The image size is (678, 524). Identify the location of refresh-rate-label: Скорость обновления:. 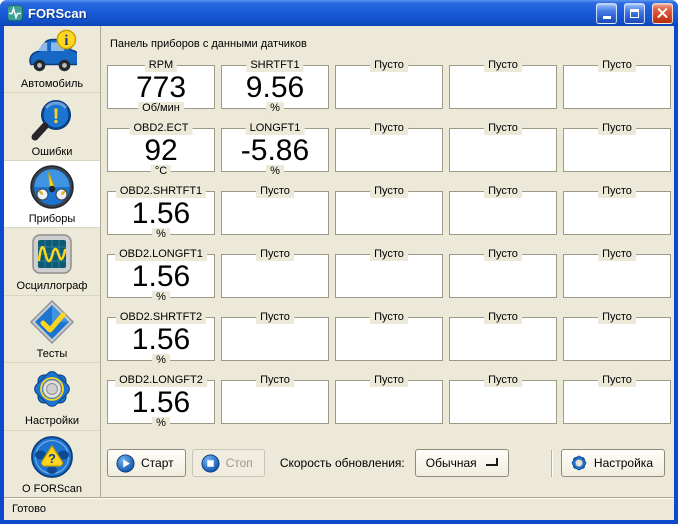
(342, 463).